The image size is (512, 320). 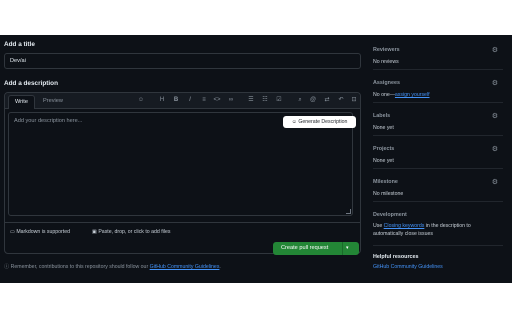 What do you see at coordinates (31, 83) in the screenshot?
I see `description-label: Add a description` at bounding box center [31, 83].